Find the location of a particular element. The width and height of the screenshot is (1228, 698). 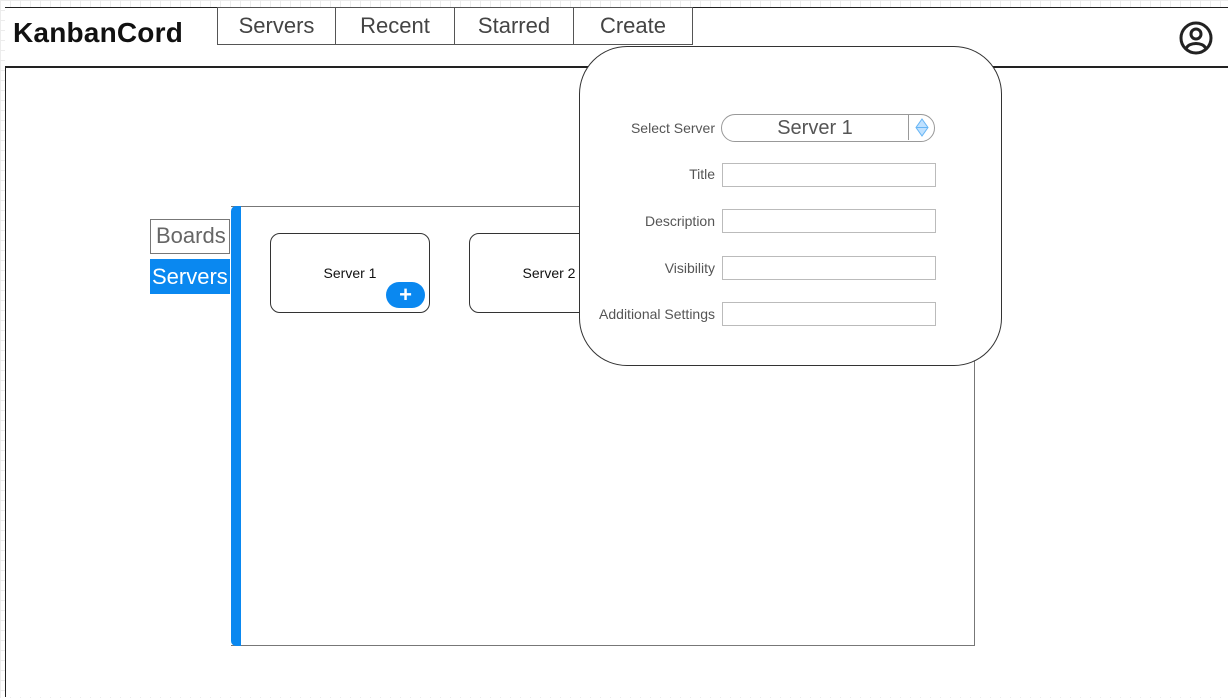

nav-tabs: Servers Recent Starred Create is located at coordinates (455, 26).